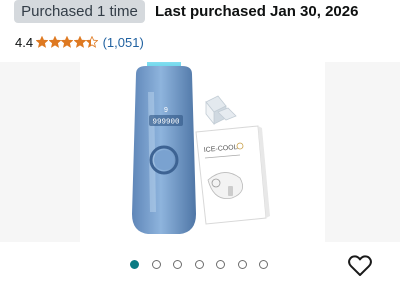 This screenshot has height=300, width=400. Describe the element at coordinates (166, 110) in the screenshot. I see `svg-text: 9` at that location.